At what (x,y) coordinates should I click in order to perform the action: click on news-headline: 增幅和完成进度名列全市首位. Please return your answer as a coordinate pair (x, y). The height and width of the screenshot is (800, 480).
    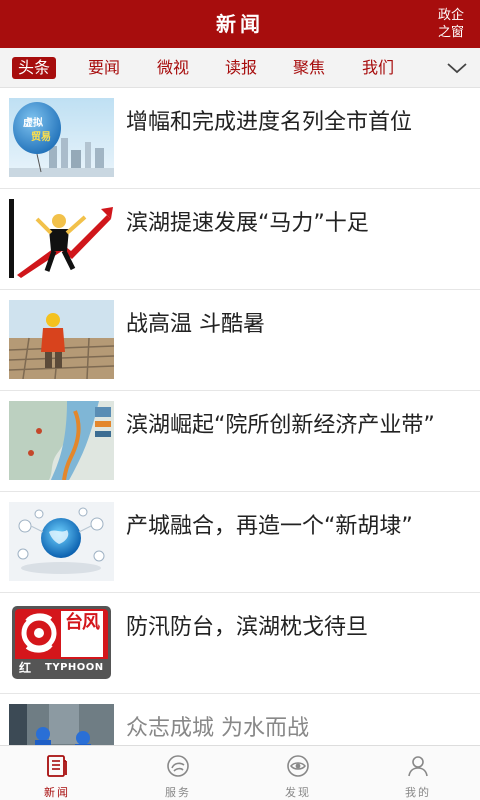
    Looking at the image, I should click on (269, 122).